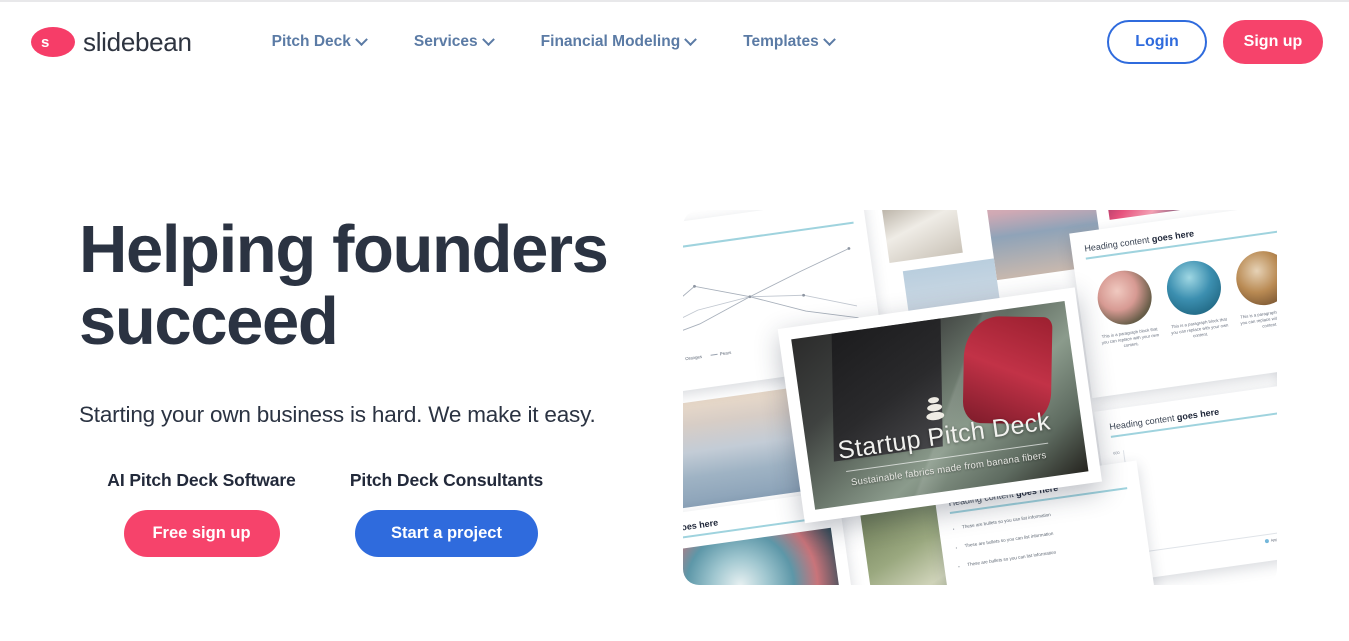 This screenshot has height=641, width=1349. Describe the element at coordinates (446, 533) in the screenshot. I see `start-a-project-button: Start a project` at that location.